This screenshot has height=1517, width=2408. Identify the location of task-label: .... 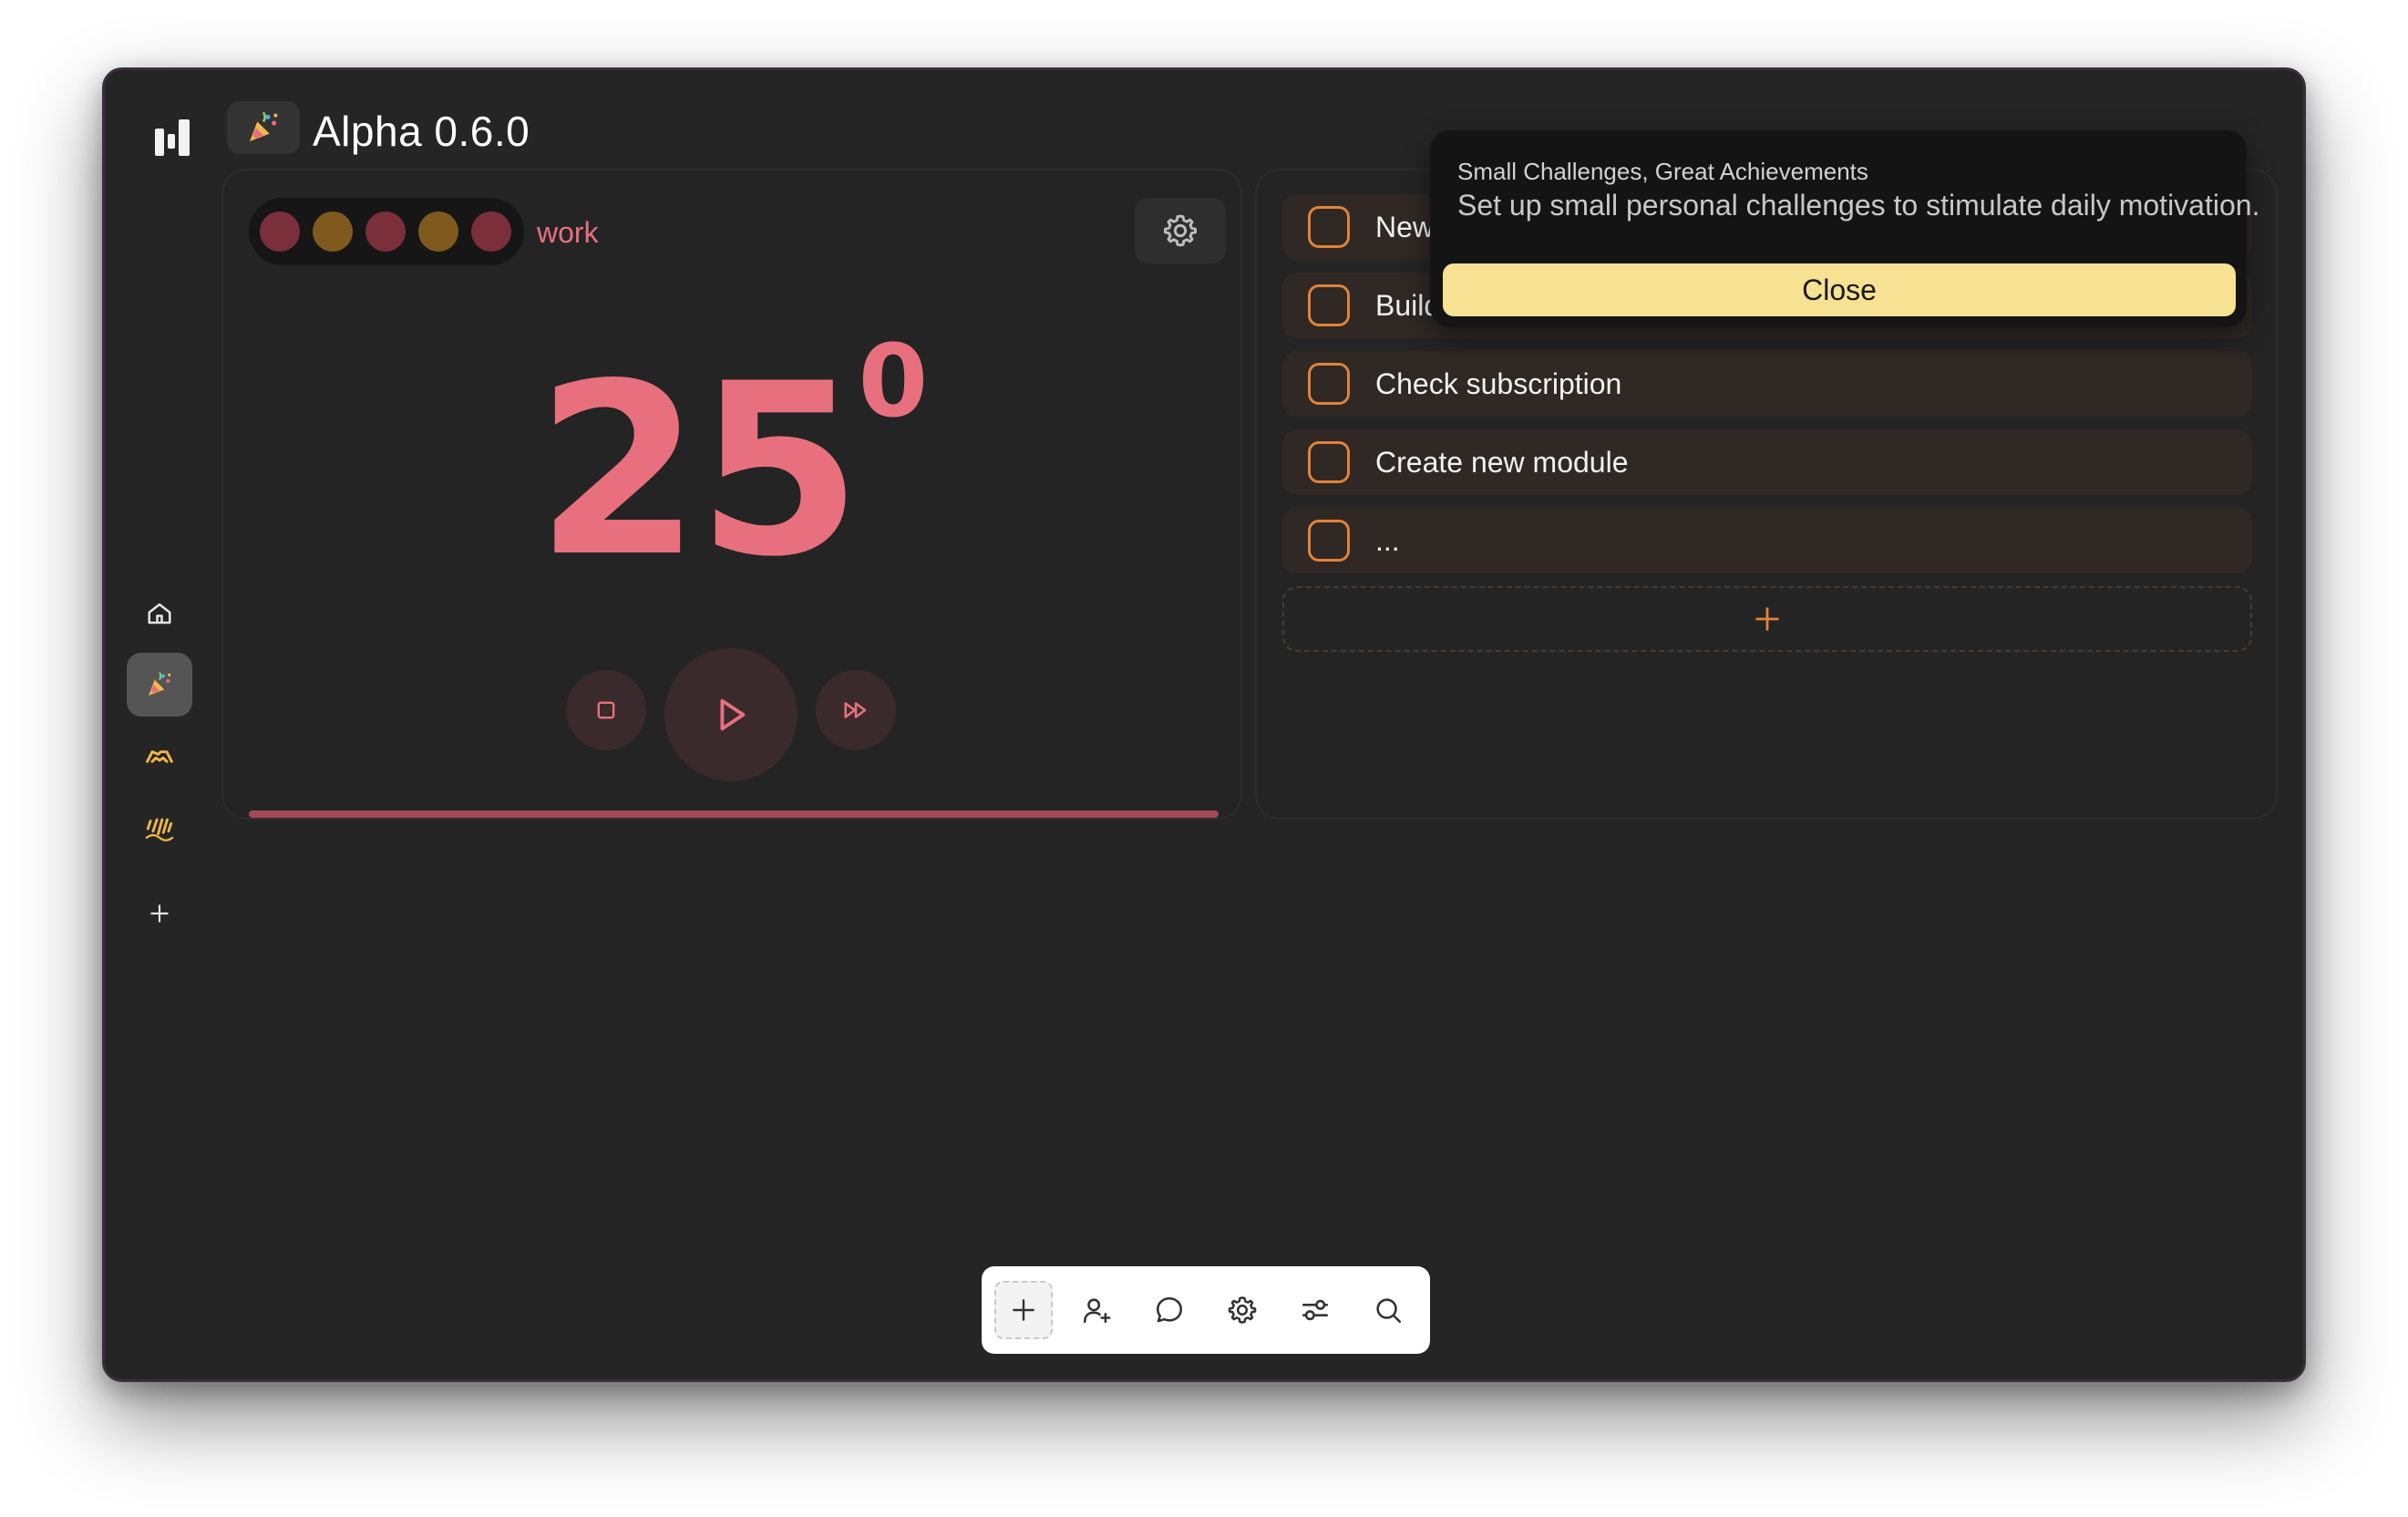
(1388, 540).